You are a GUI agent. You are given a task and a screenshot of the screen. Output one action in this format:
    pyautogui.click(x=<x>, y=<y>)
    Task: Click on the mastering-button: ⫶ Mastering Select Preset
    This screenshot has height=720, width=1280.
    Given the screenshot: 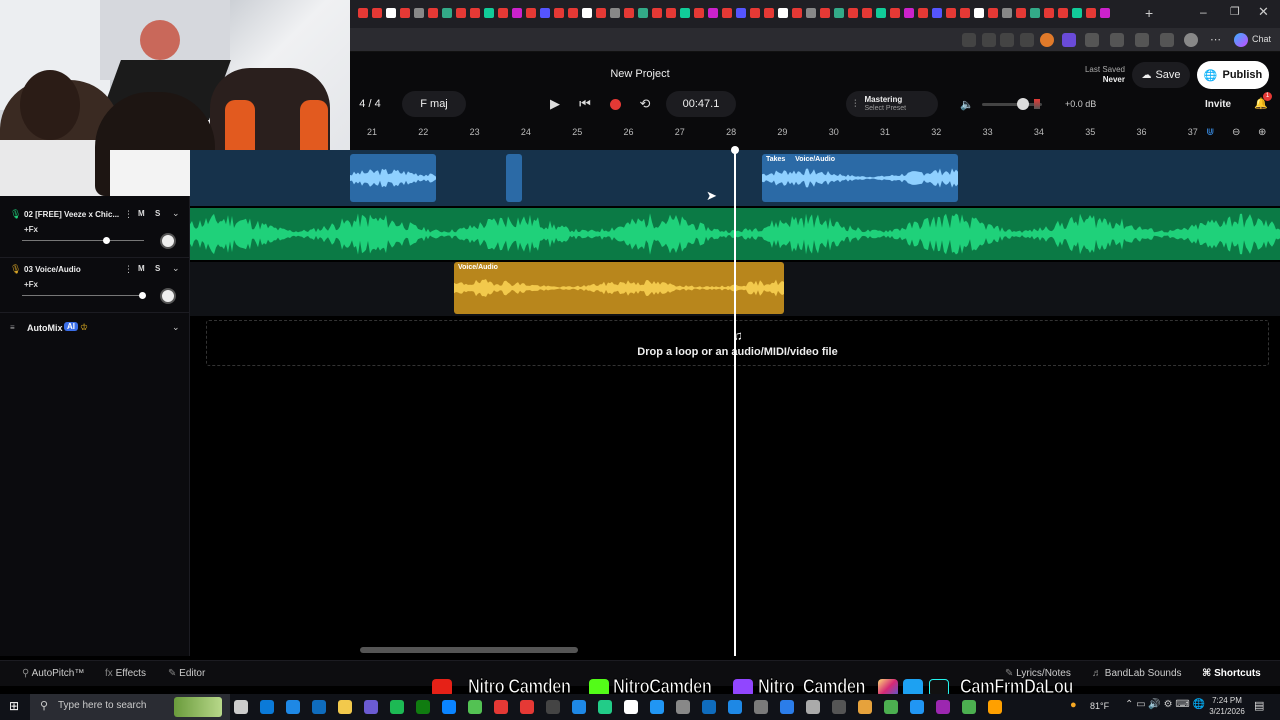 What is the action you would take?
    pyautogui.click(x=892, y=104)
    